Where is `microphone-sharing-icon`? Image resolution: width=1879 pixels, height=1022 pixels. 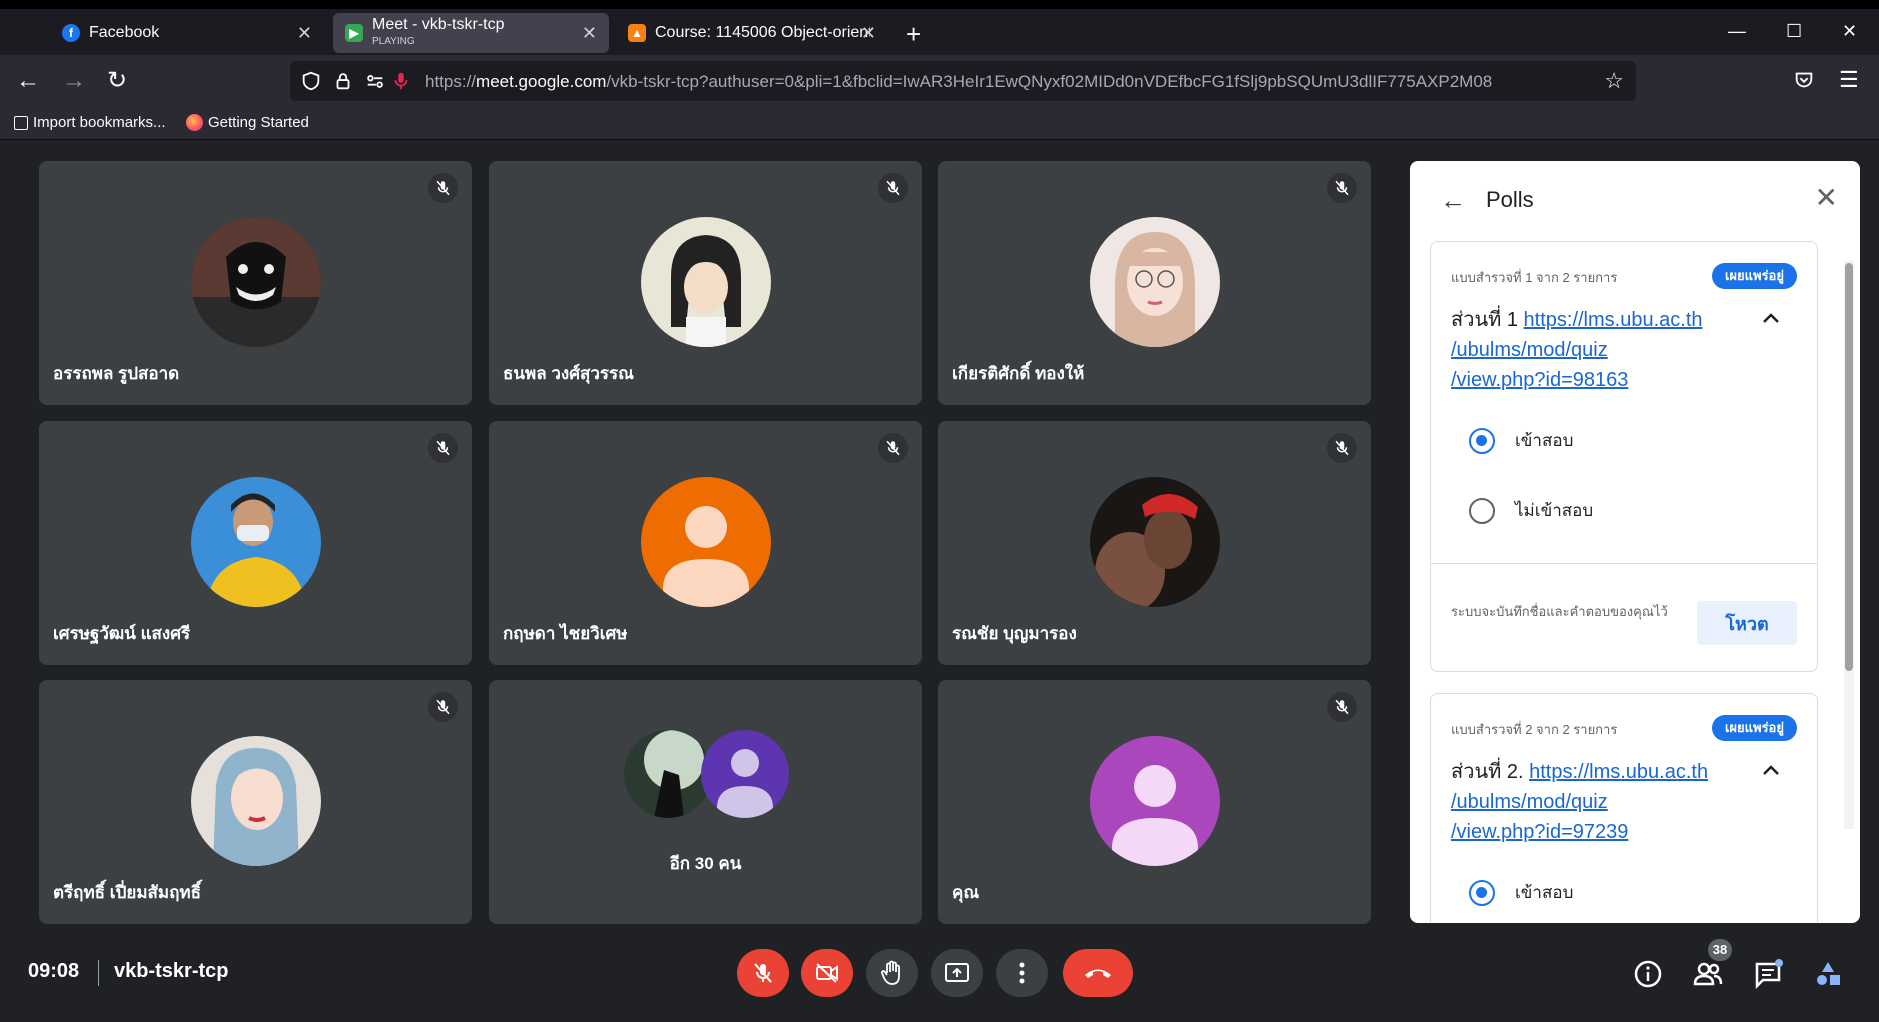 microphone-sharing-icon is located at coordinates (401, 81).